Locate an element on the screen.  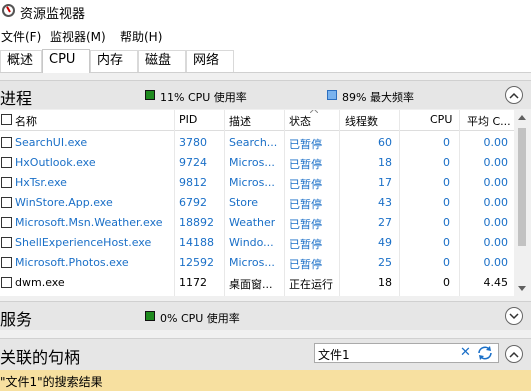
process-threads: 43 is located at coordinates (385, 202).